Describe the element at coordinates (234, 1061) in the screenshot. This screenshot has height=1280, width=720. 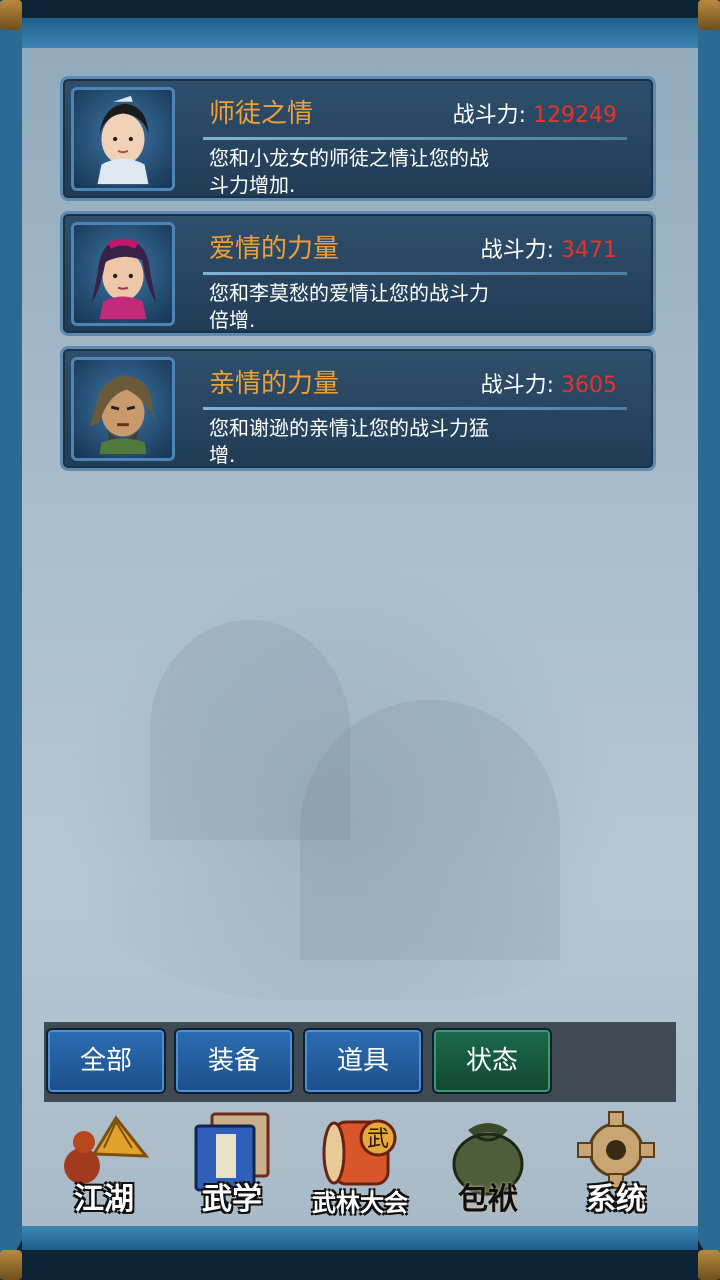
I see `tab-equipment: 装备` at that location.